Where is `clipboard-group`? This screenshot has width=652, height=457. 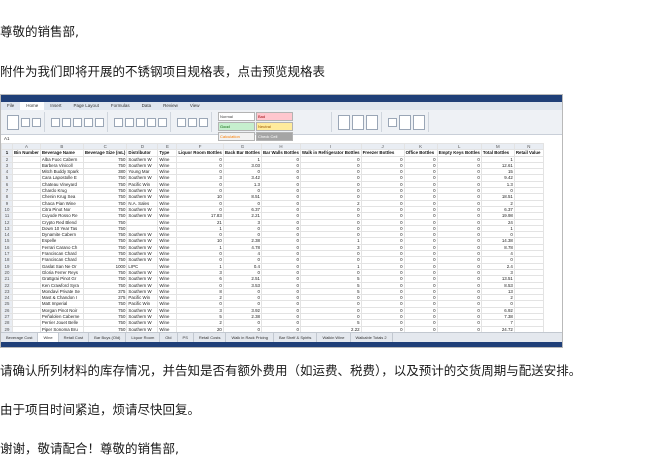 clipboard-group is located at coordinates (24, 122).